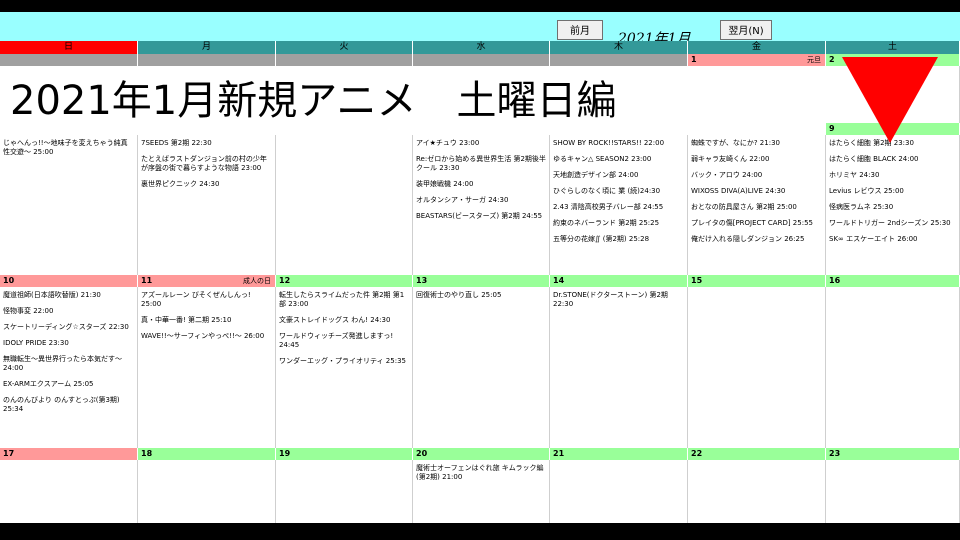  What do you see at coordinates (756, 207) in the screenshot?
I see `anime-schedule-entry: おとなの防具屋さん 第2期 25:00` at bounding box center [756, 207].